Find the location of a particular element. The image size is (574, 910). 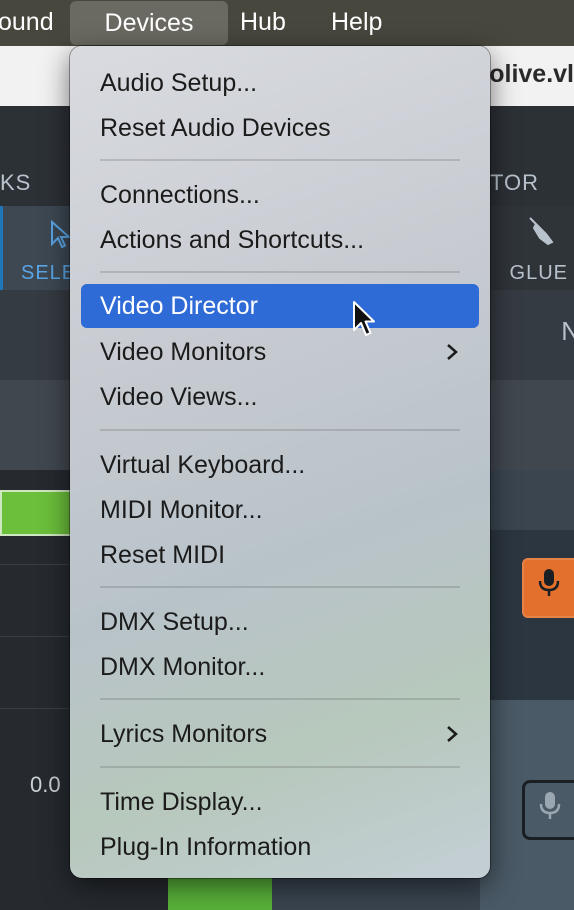

toolbar-left-label: KS is located at coordinates (15, 183).